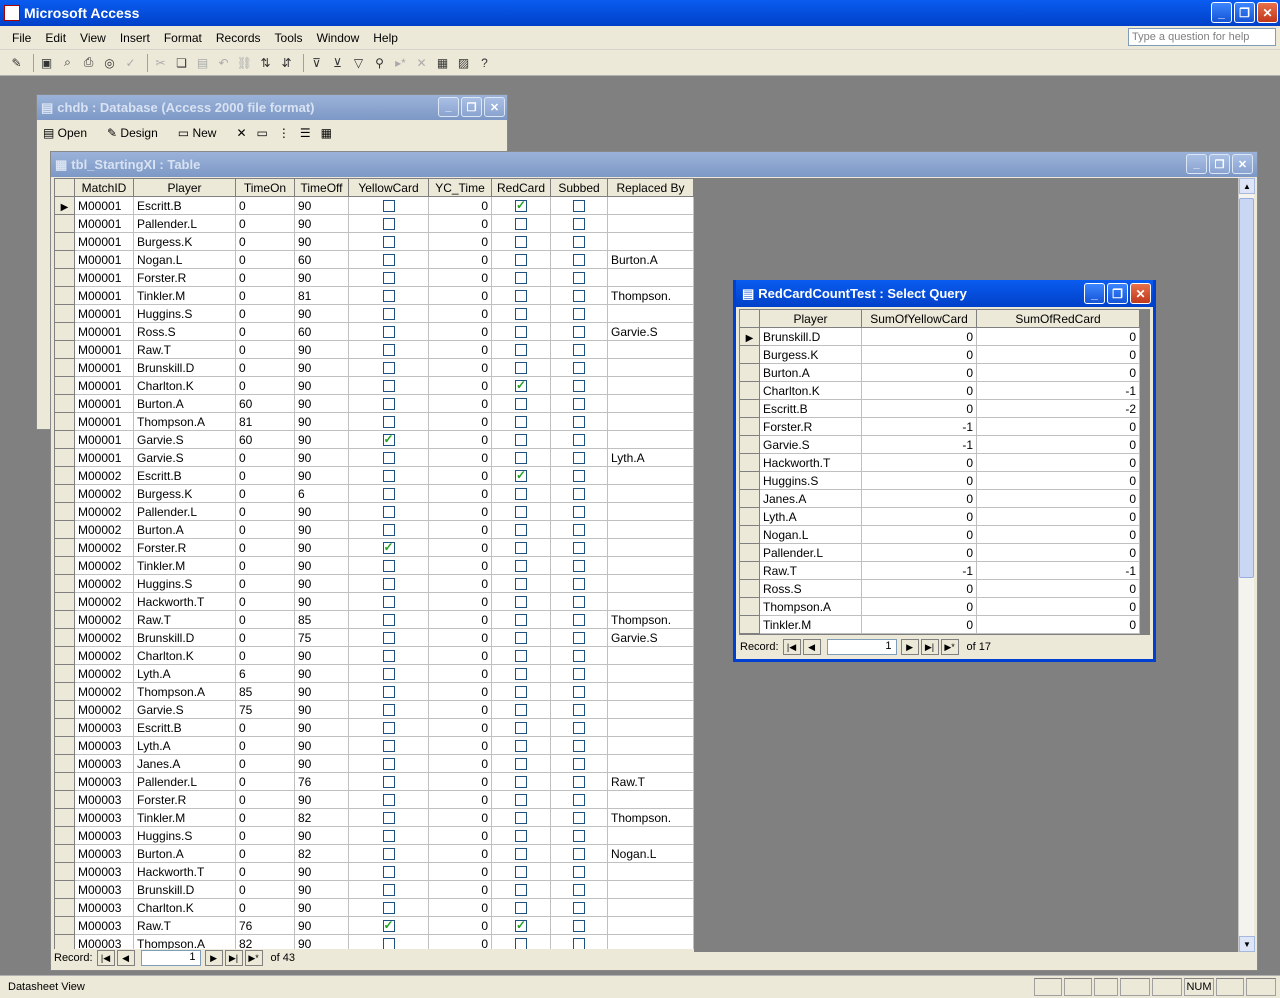  Describe the element at coordinates (374, 637) in the screenshot. I see `table-row: M00002 Brunskill.D 0 75 0 Garvie.S` at that location.